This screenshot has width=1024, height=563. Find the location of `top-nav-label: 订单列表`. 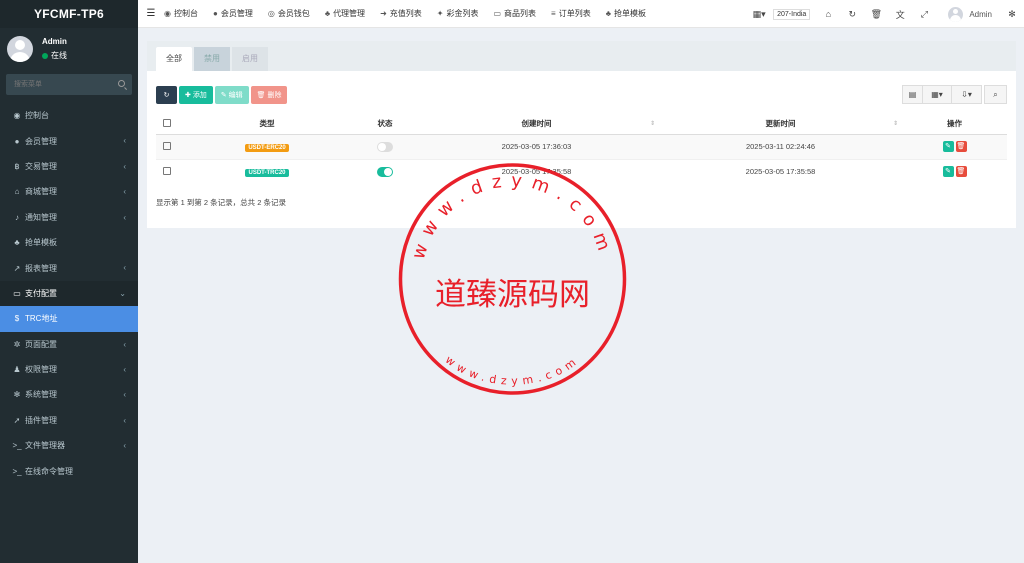

top-nav-label: 订单列表 is located at coordinates (574, 13).